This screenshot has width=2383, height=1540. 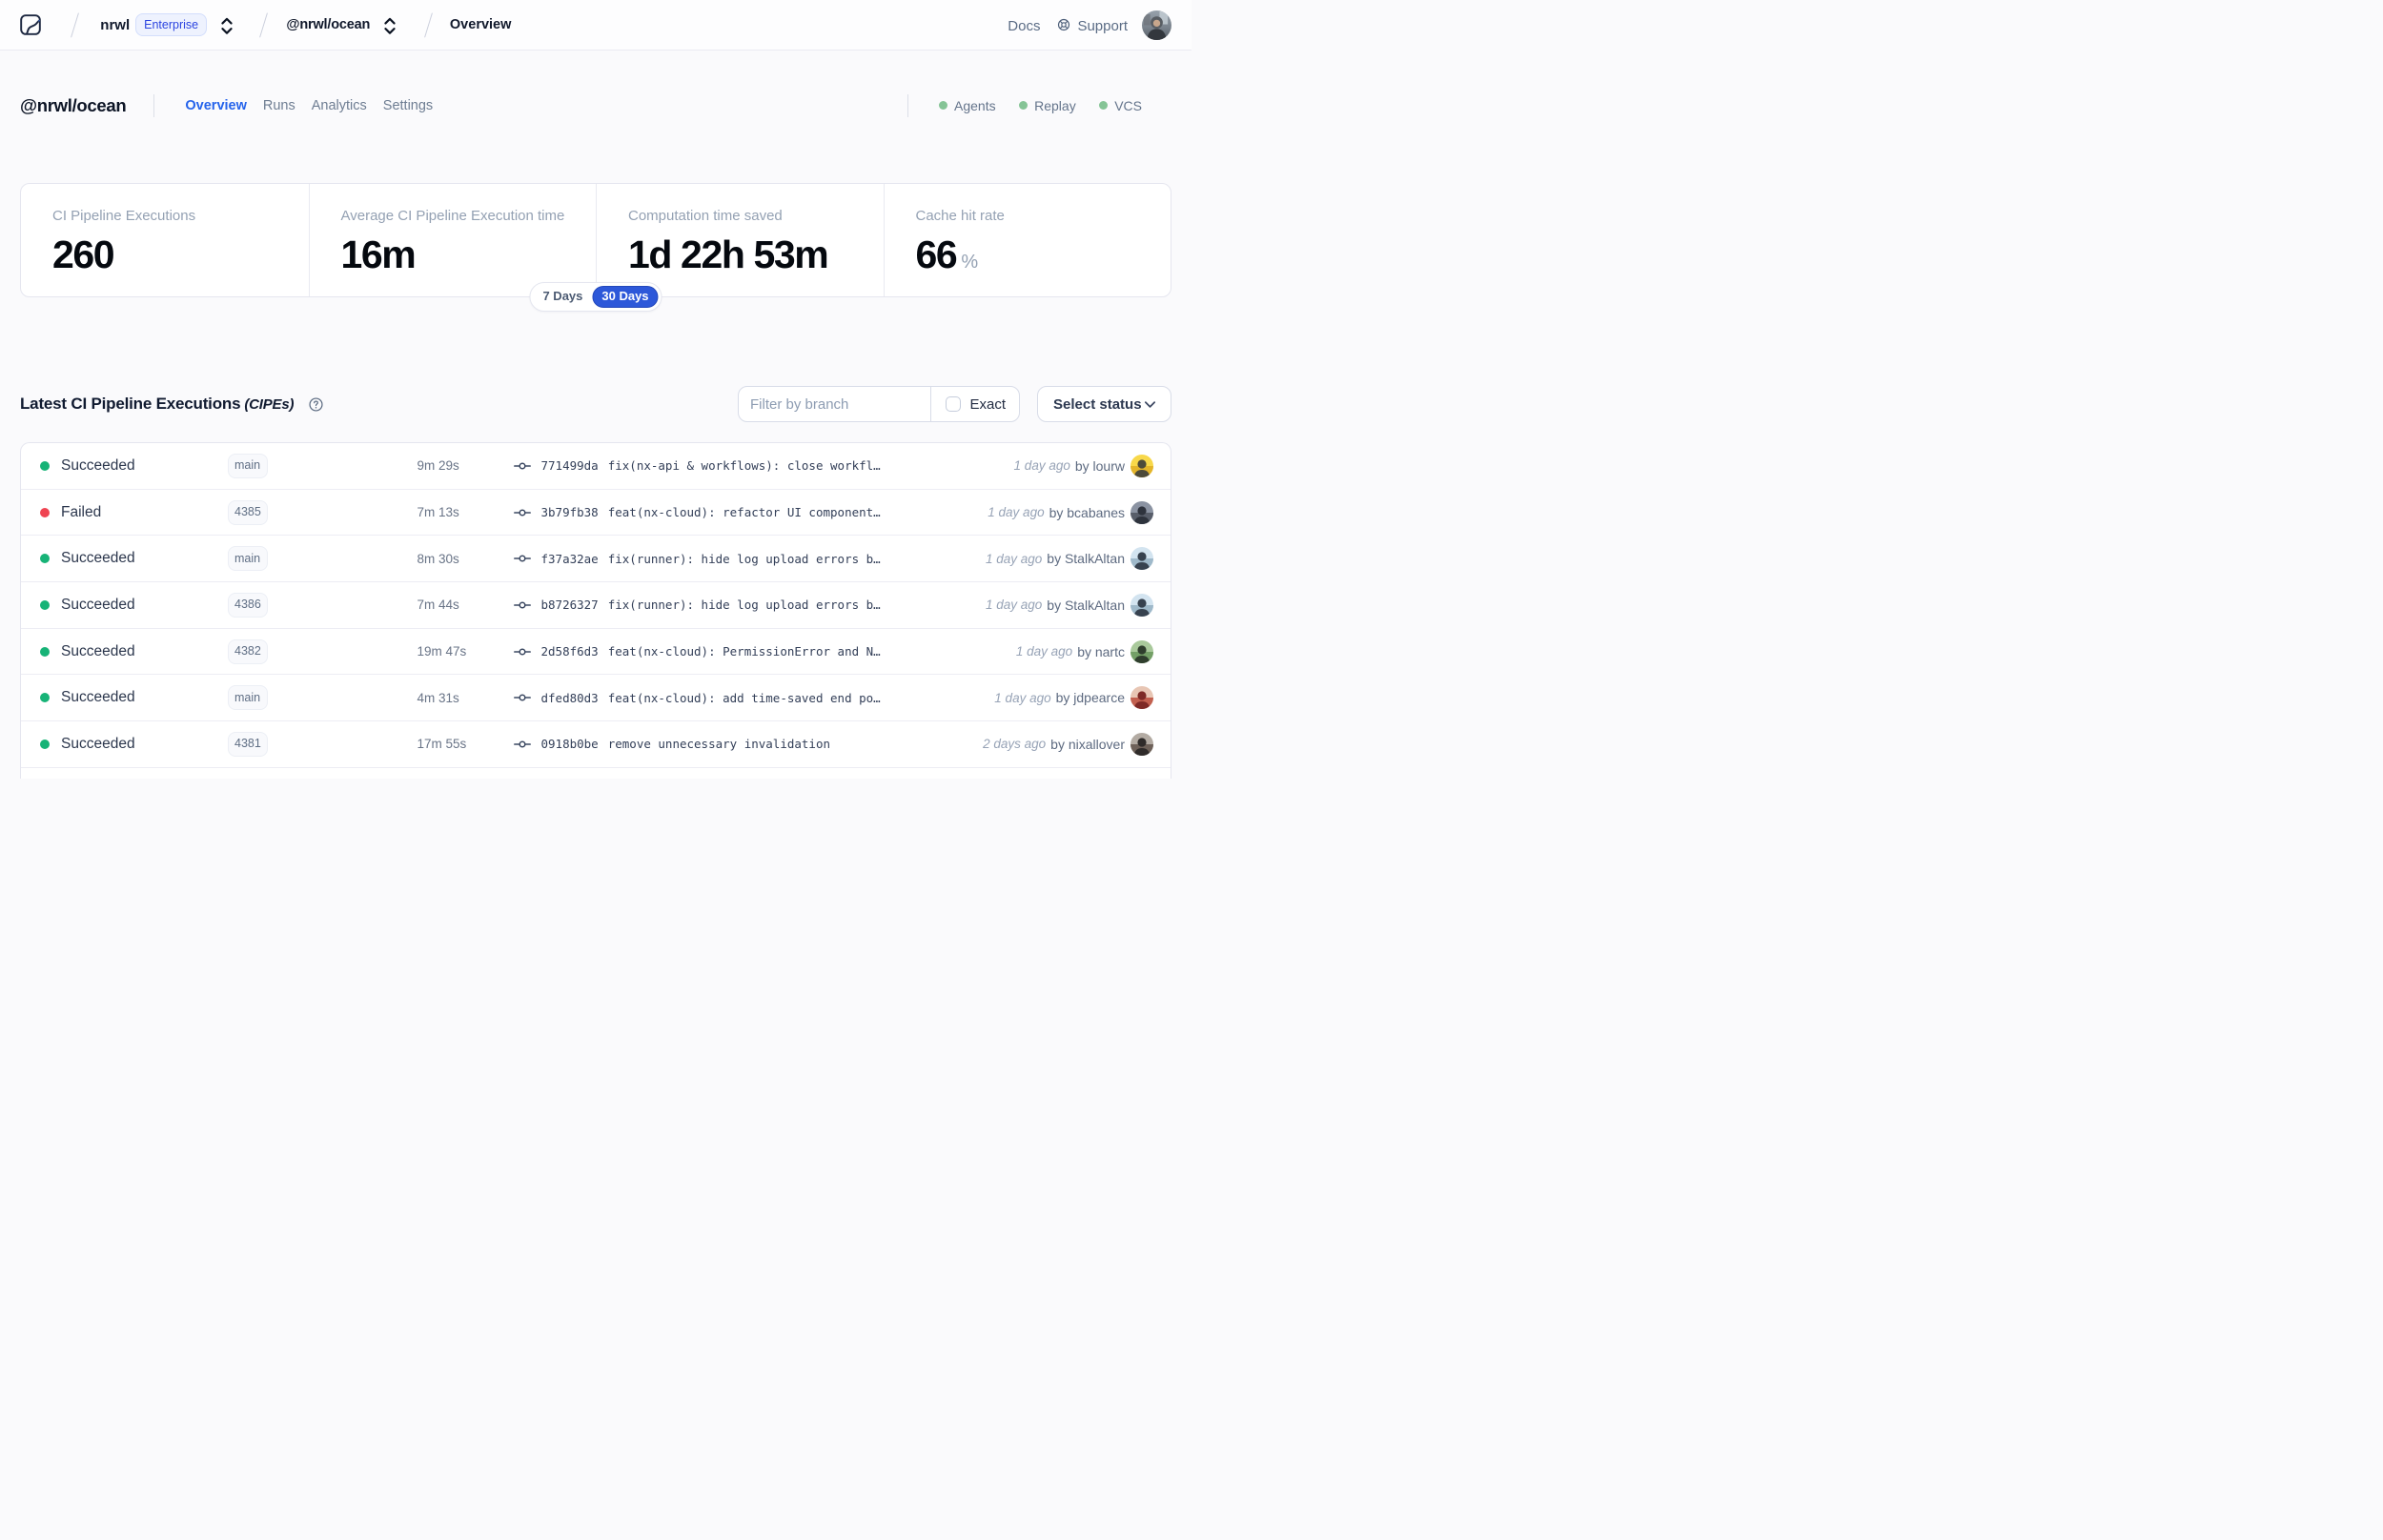 What do you see at coordinates (216, 105) in the screenshot?
I see `tab-overview: Overview` at bounding box center [216, 105].